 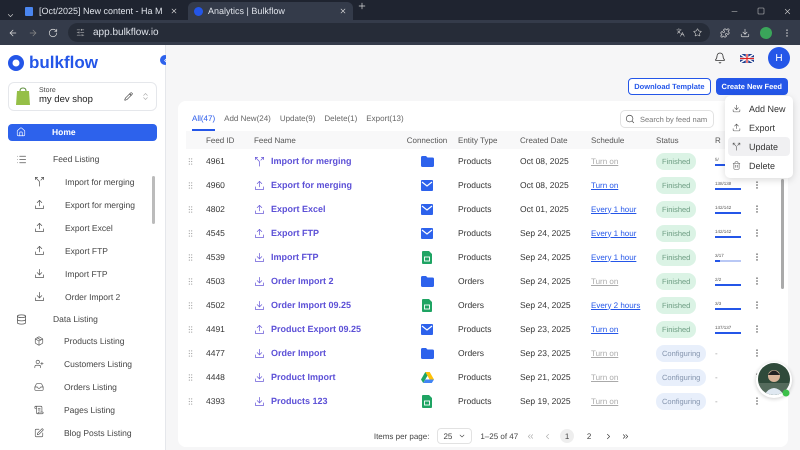 I want to click on sidebar-item: Import FTP, so click(x=82, y=274).